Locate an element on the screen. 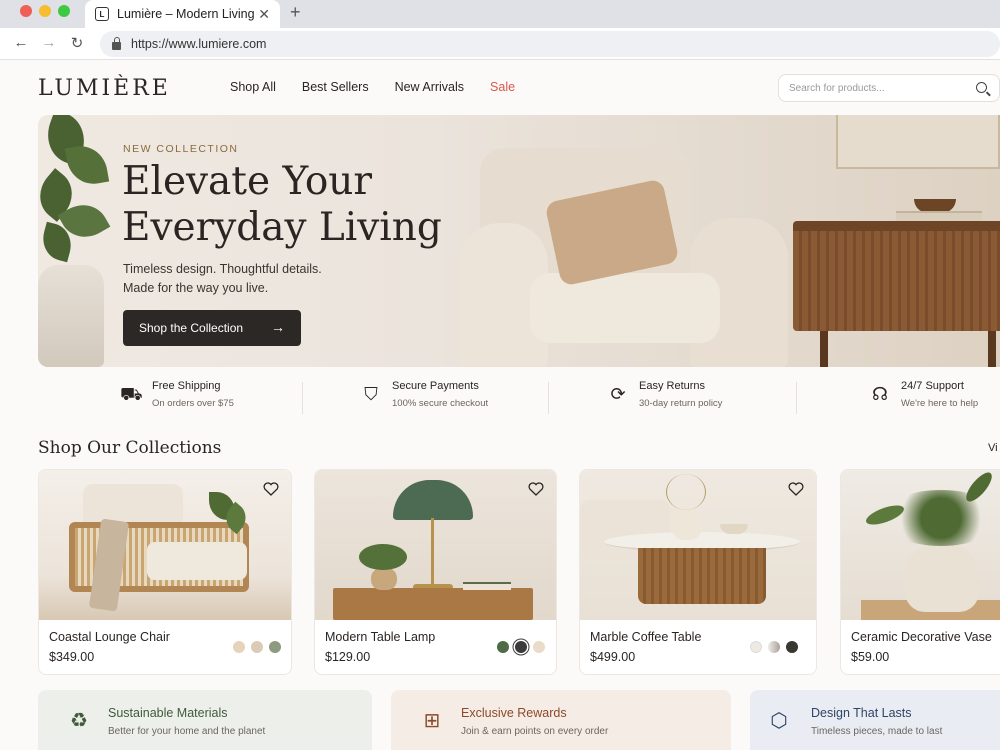 This screenshot has height=750, width=1000. close-window-button is located at coordinates (26, 11).